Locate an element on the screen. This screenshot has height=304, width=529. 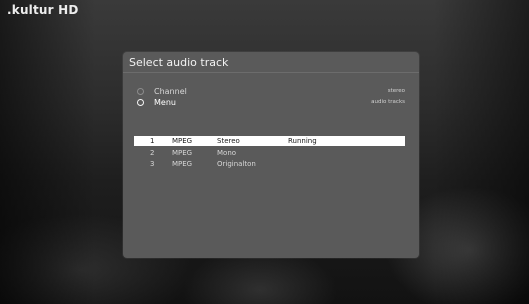
radio-icon is located at coordinates (140, 91).